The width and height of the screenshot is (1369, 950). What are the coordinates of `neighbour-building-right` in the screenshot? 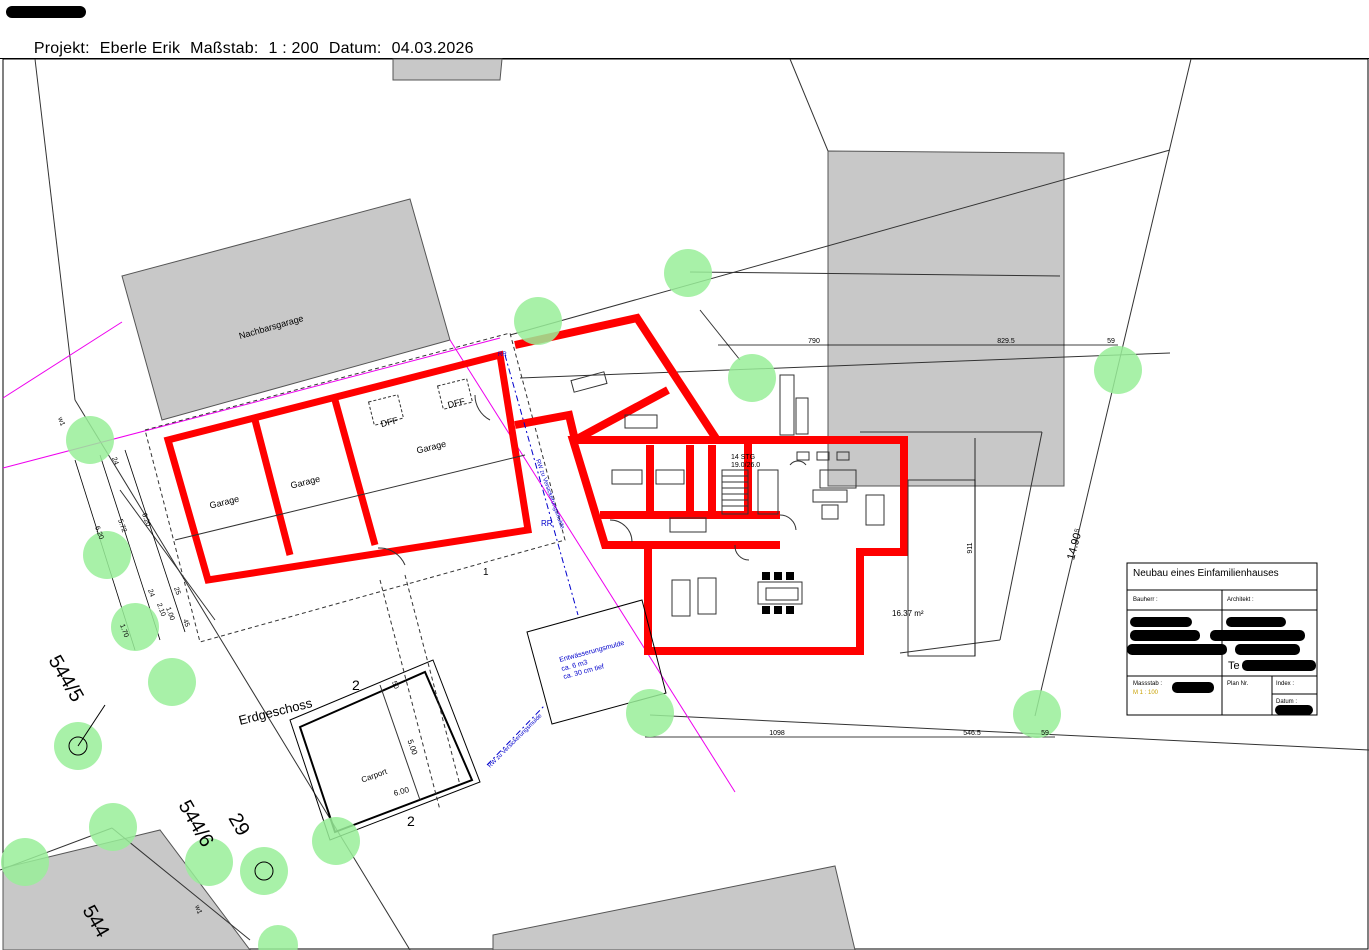 It's located at (946, 318).